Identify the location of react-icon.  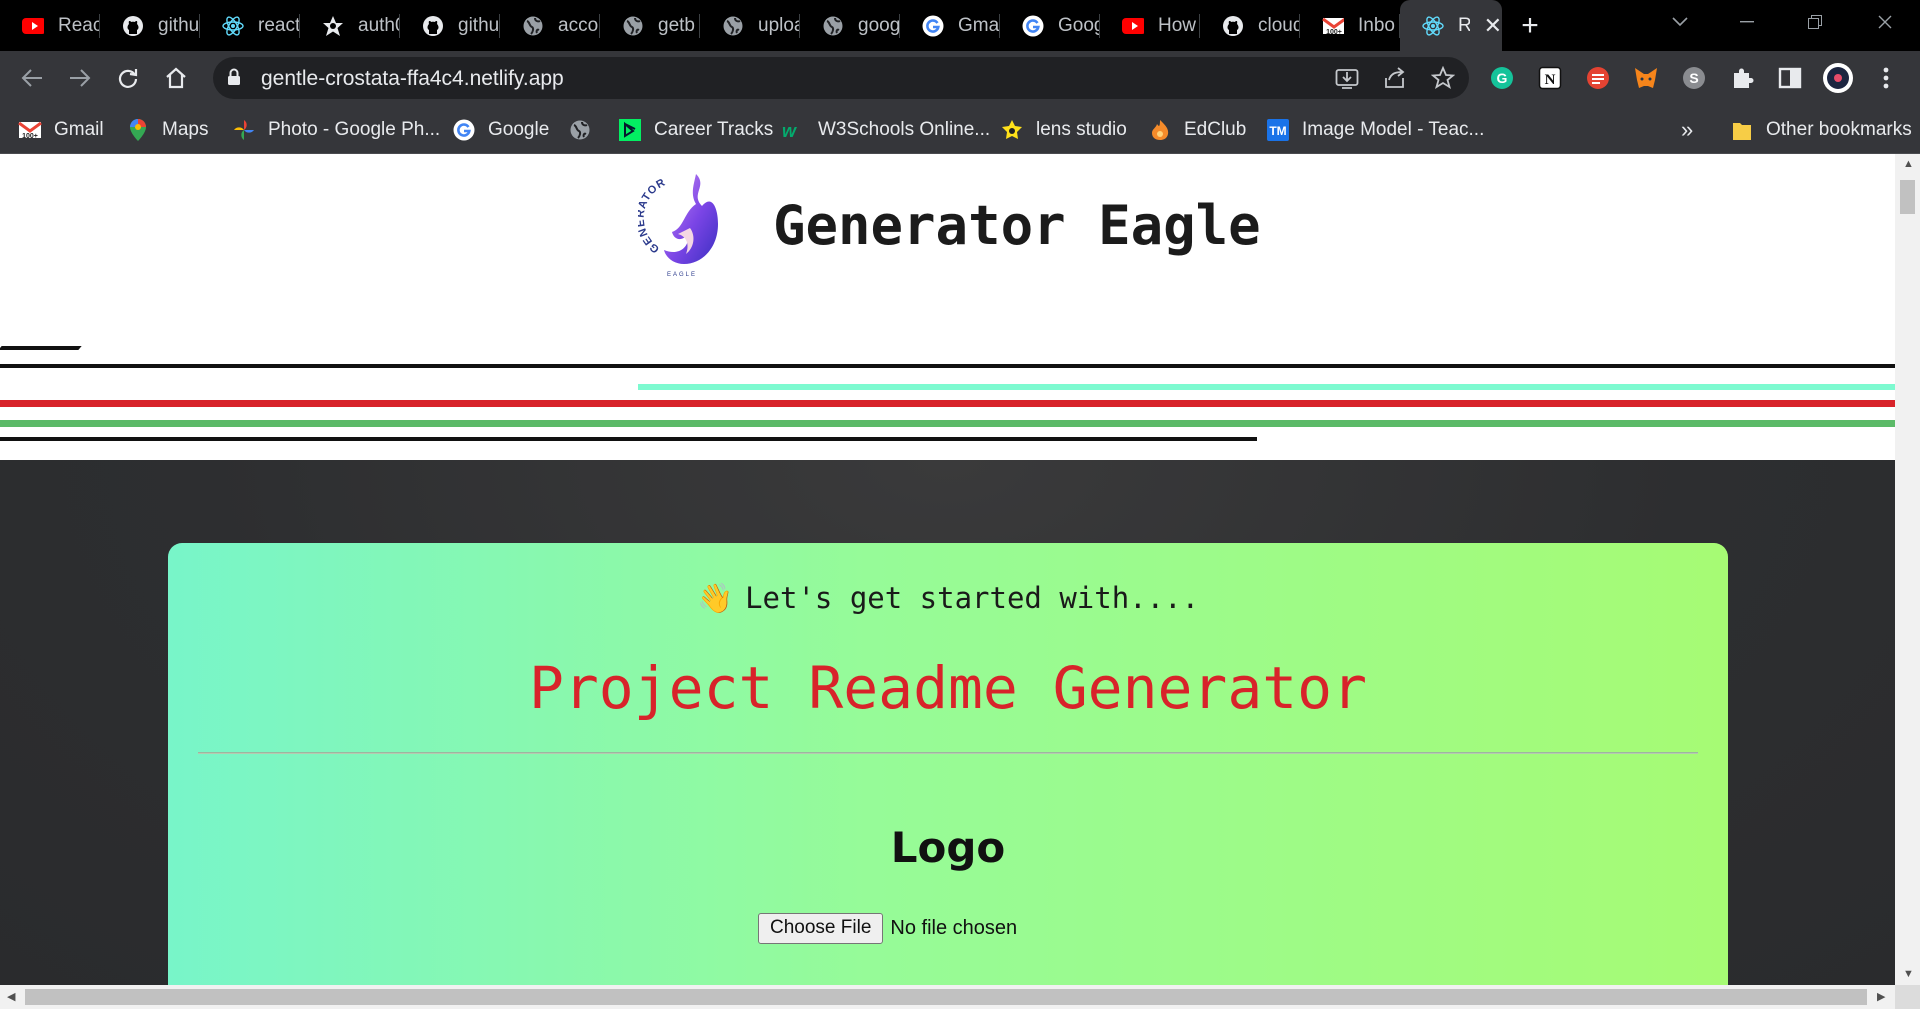
(1433, 26).